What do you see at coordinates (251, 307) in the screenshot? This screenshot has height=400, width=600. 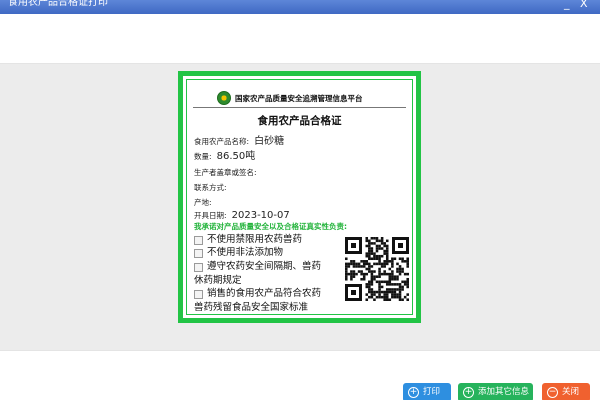 I see `pledge-item-4-line2: 兽药残留食品安全国家标准` at bounding box center [251, 307].